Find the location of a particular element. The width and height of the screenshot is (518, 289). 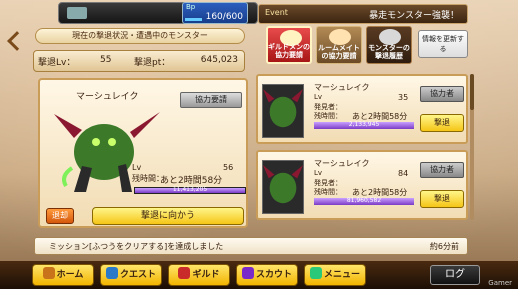

menu-icon is located at coordinates (315, 273).